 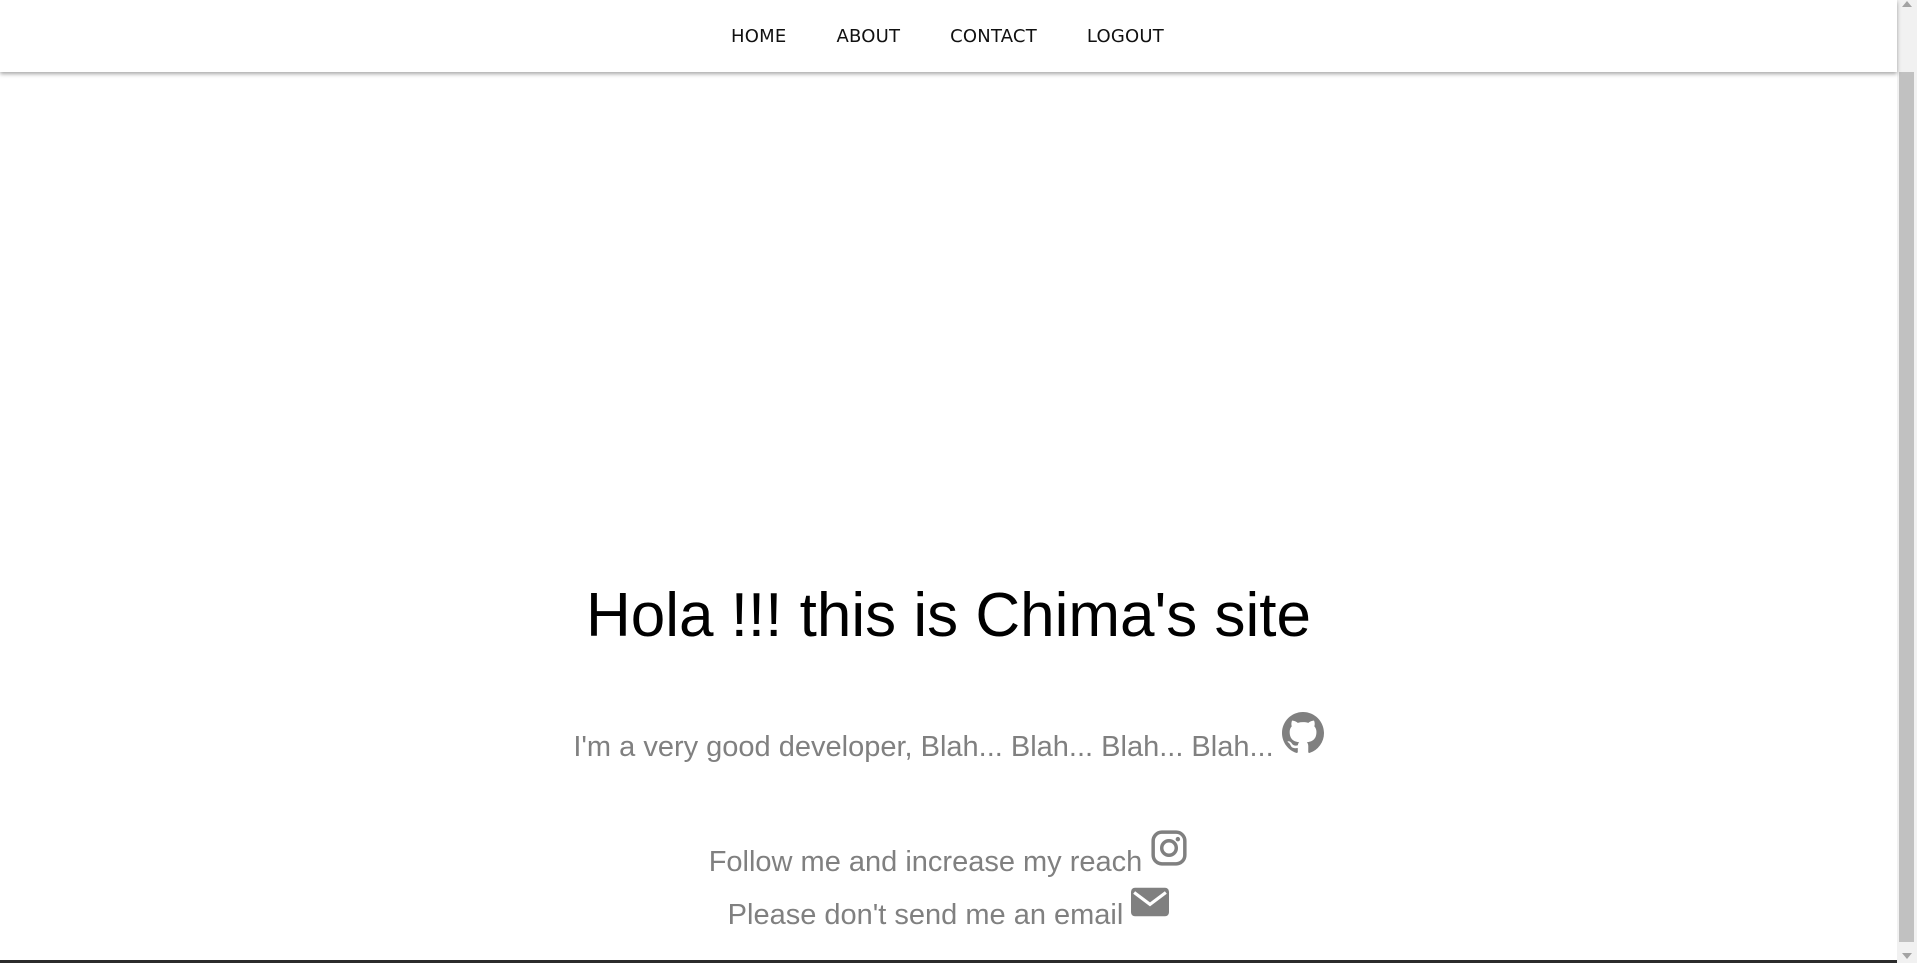 I want to click on email-line: Please don't send me an email, so click(x=948, y=908).